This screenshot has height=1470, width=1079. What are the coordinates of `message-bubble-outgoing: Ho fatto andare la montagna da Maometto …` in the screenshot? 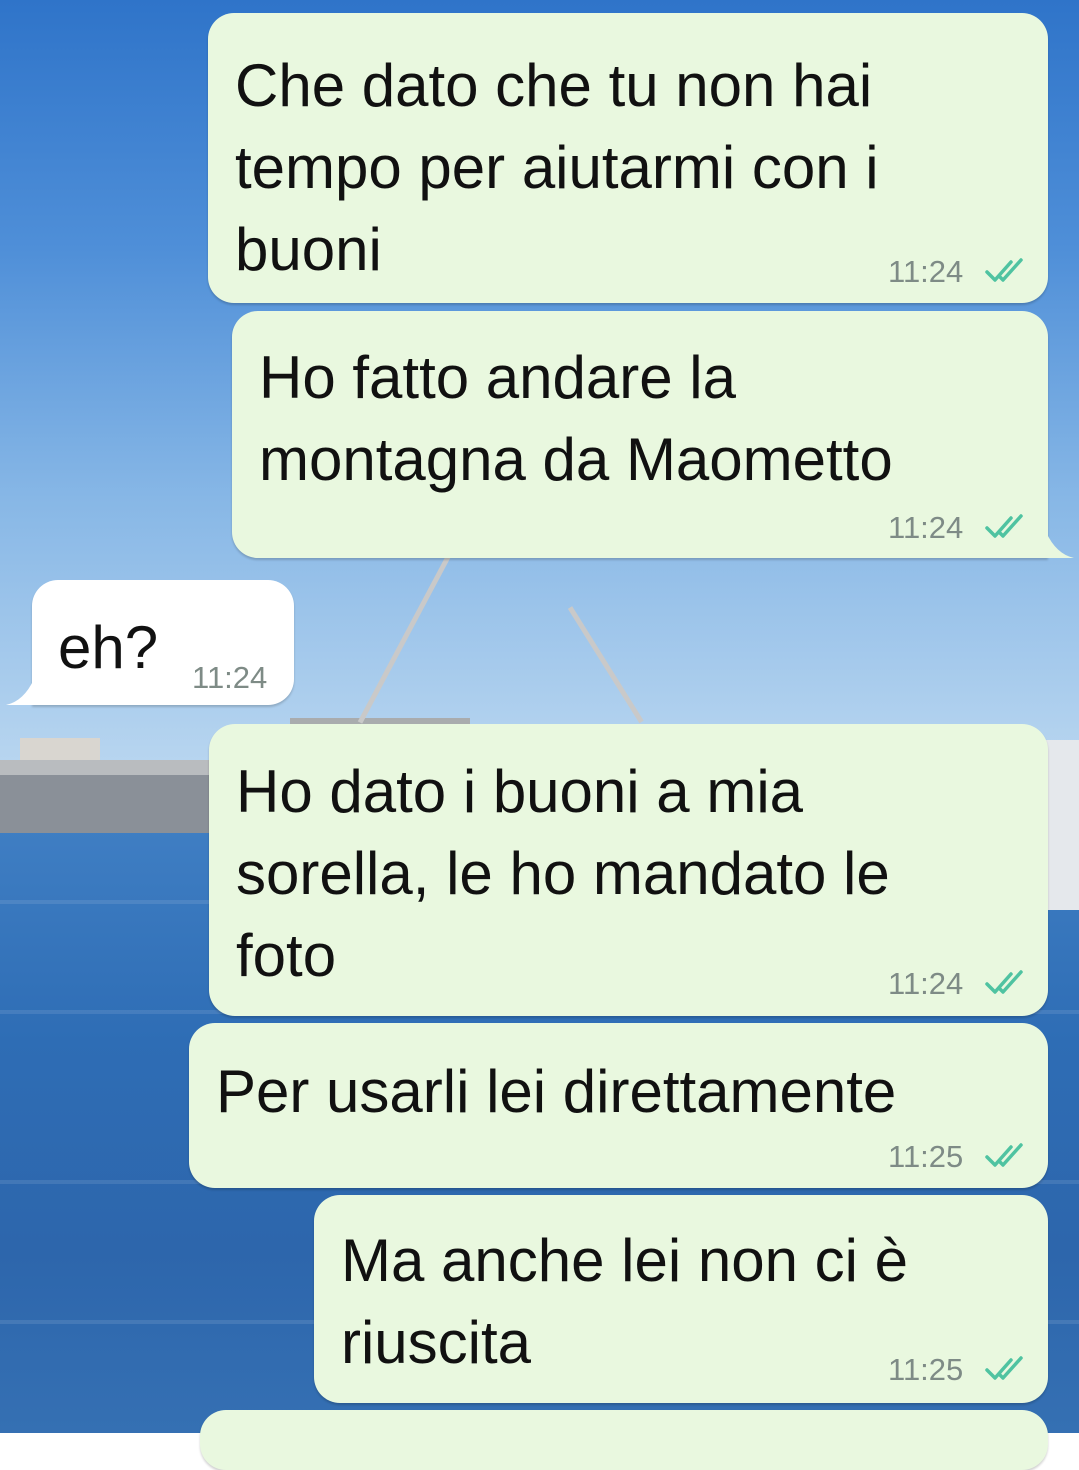 It's located at (640, 434).